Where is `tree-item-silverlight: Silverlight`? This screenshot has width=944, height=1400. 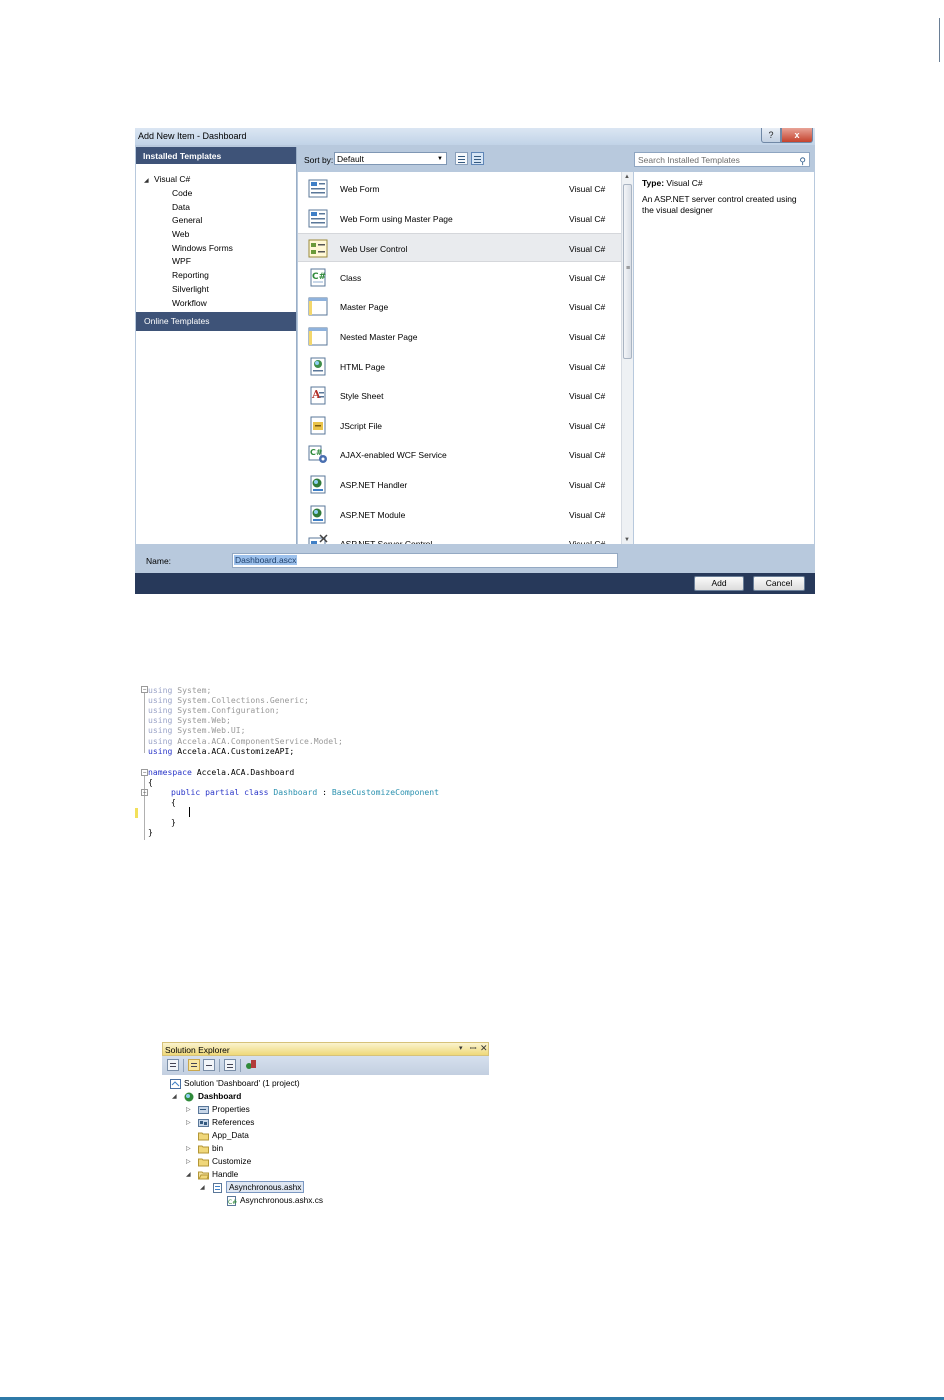 tree-item-silverlight: Silverlight is located at coordinates (202, 290).